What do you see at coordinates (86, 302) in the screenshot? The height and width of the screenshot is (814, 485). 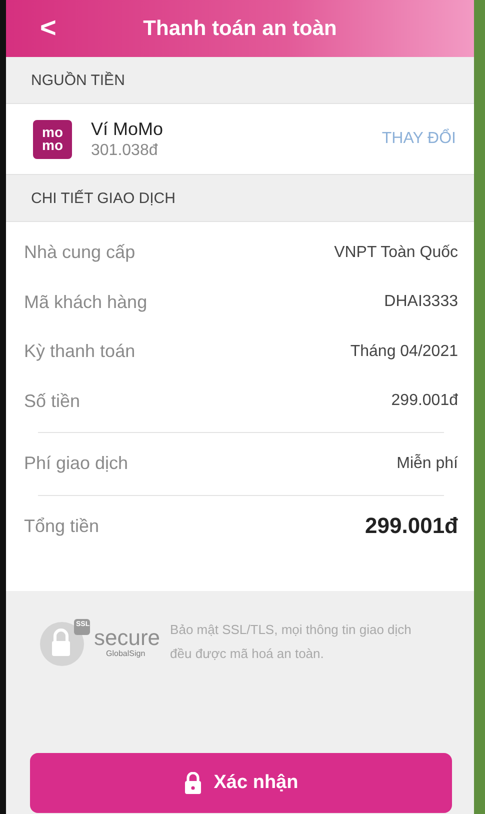 I see `detail-label: Mã khách hàng` at bounding box center [86, 302].